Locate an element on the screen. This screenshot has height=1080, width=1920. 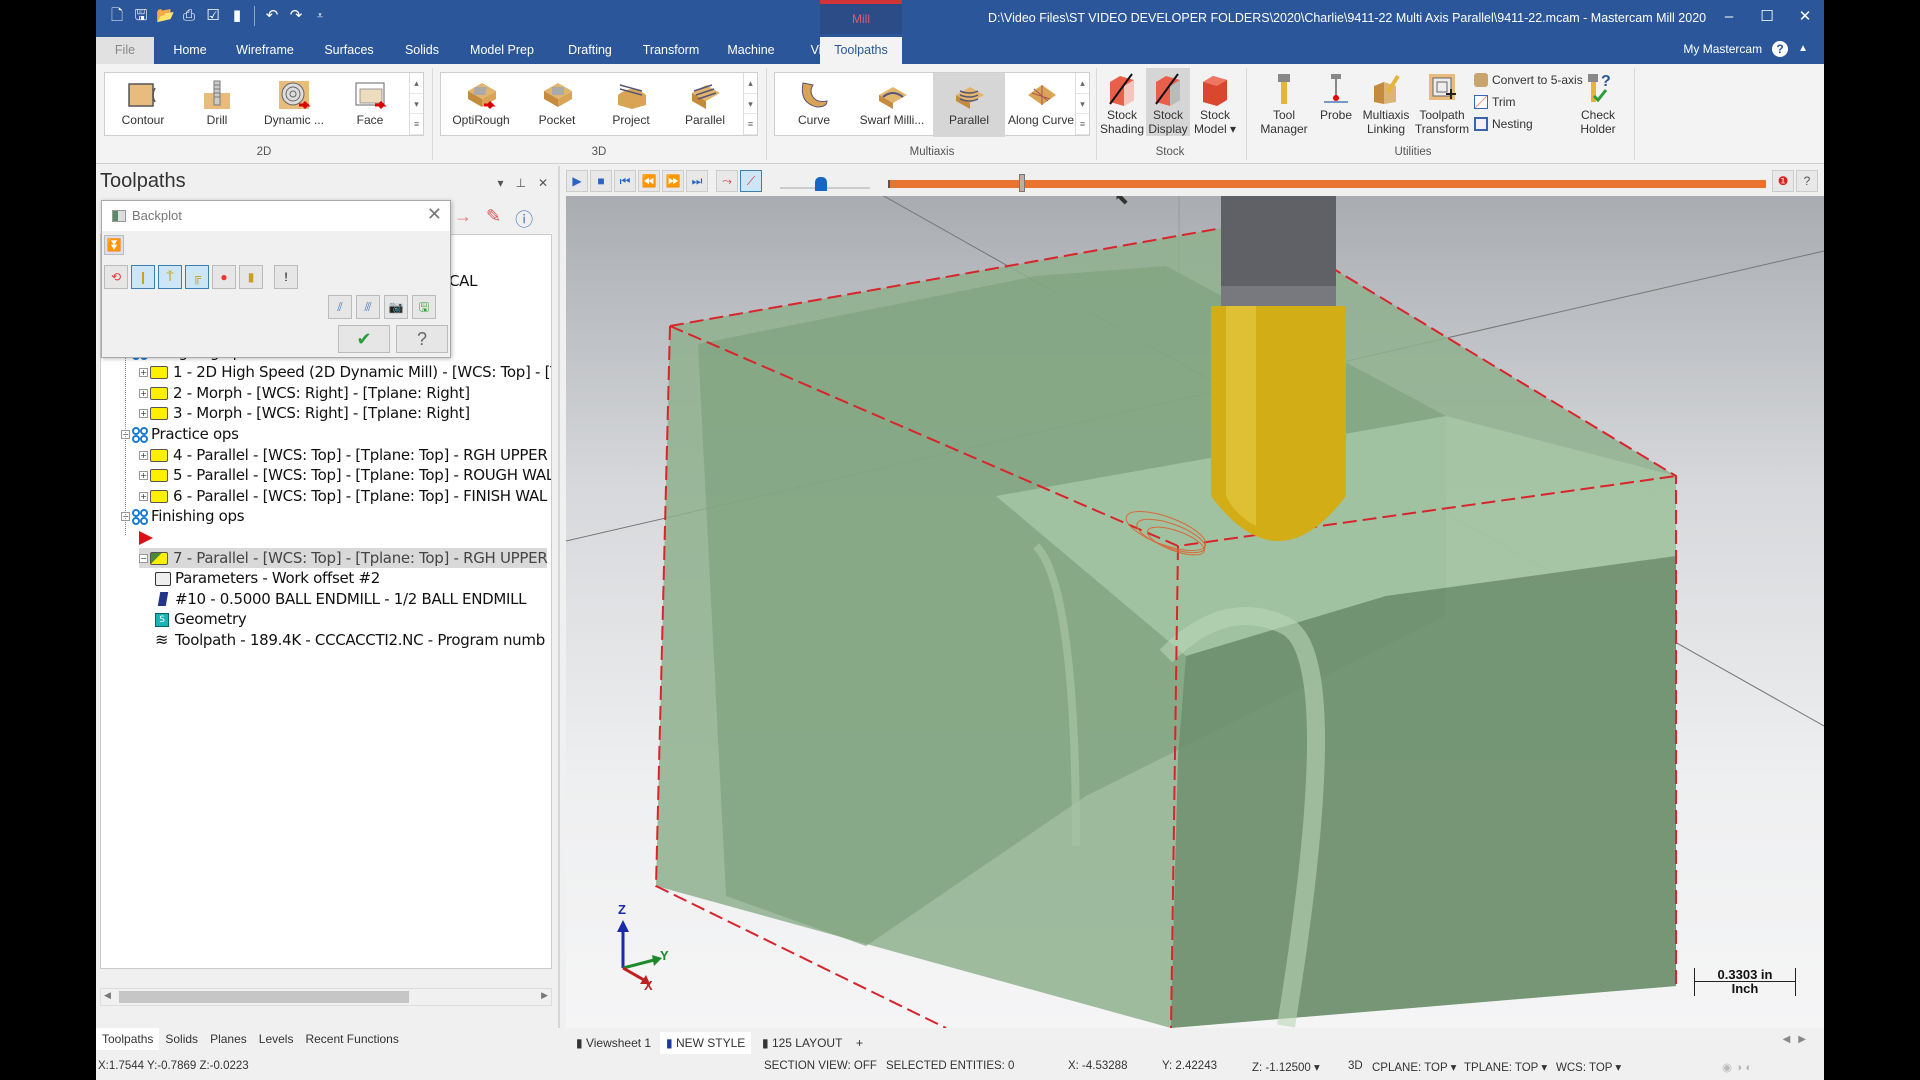
scrollbar-thumb is located at coordinates (264, 997).